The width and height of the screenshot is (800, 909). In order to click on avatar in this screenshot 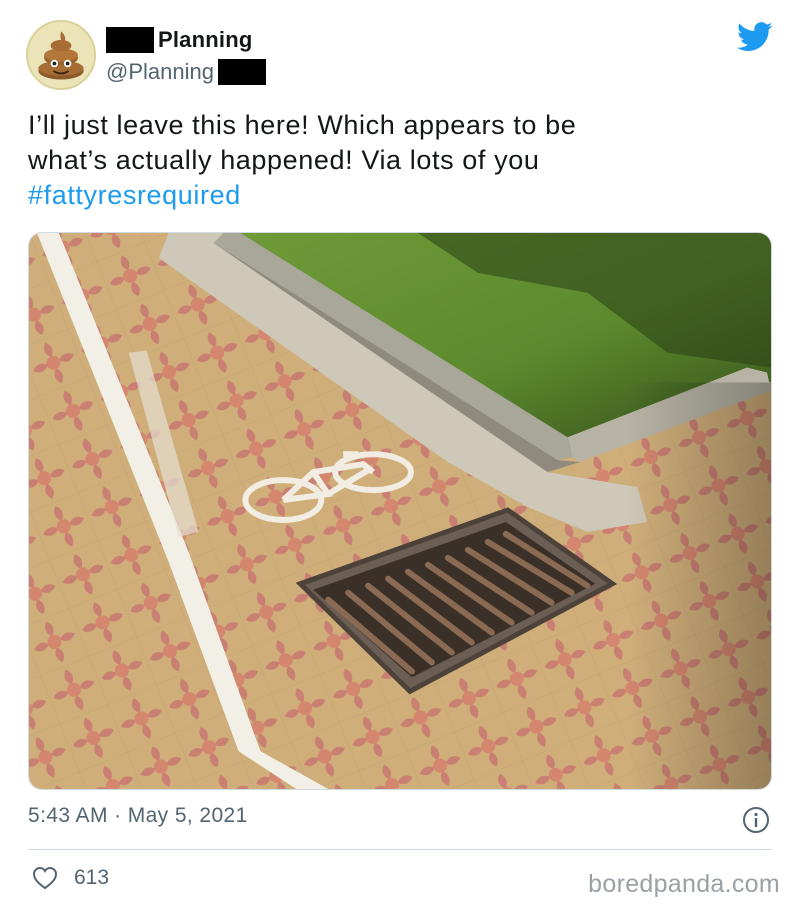, I will do `click(61, 55)`.